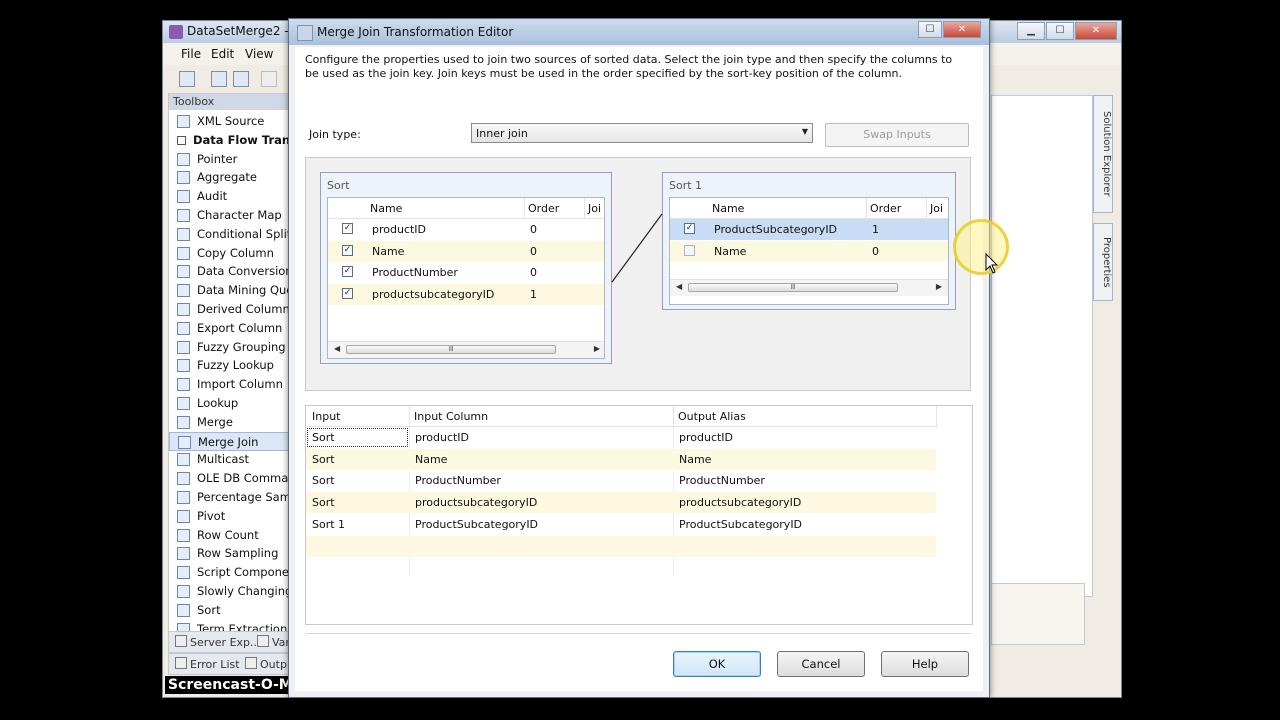 Image resolution: width=1280 pixels, height=720 pixels. I want to click on toolbox-item: Merge Join, so click(231, 441).